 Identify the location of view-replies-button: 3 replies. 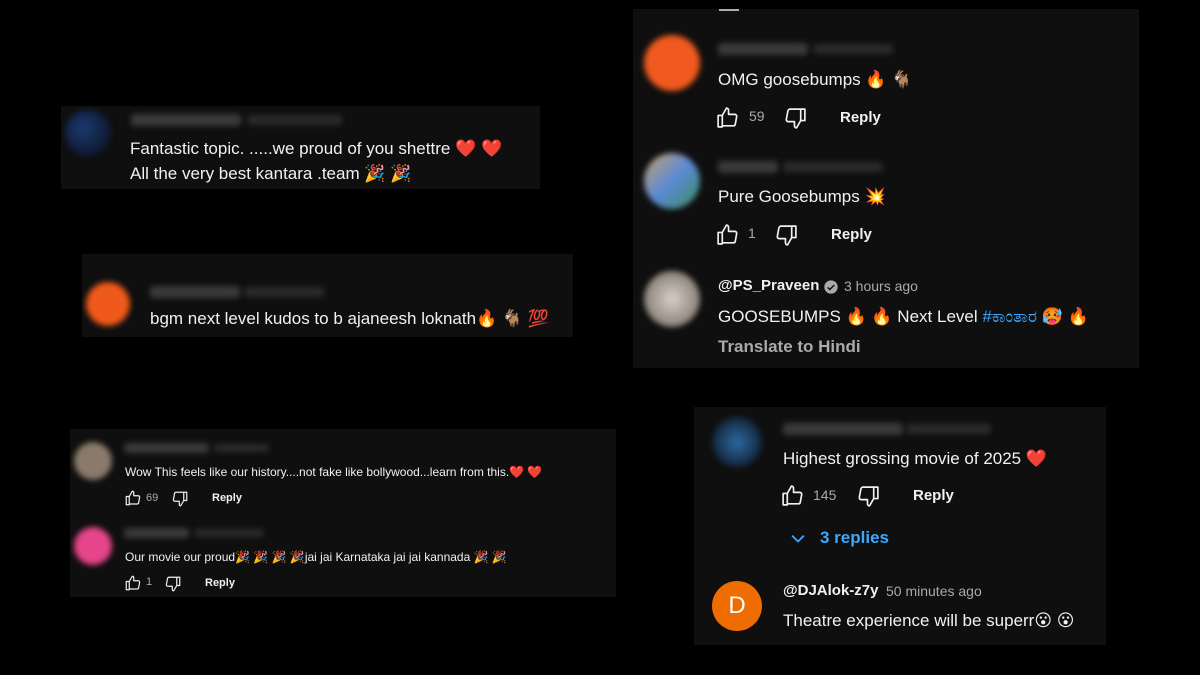
(854, 538).